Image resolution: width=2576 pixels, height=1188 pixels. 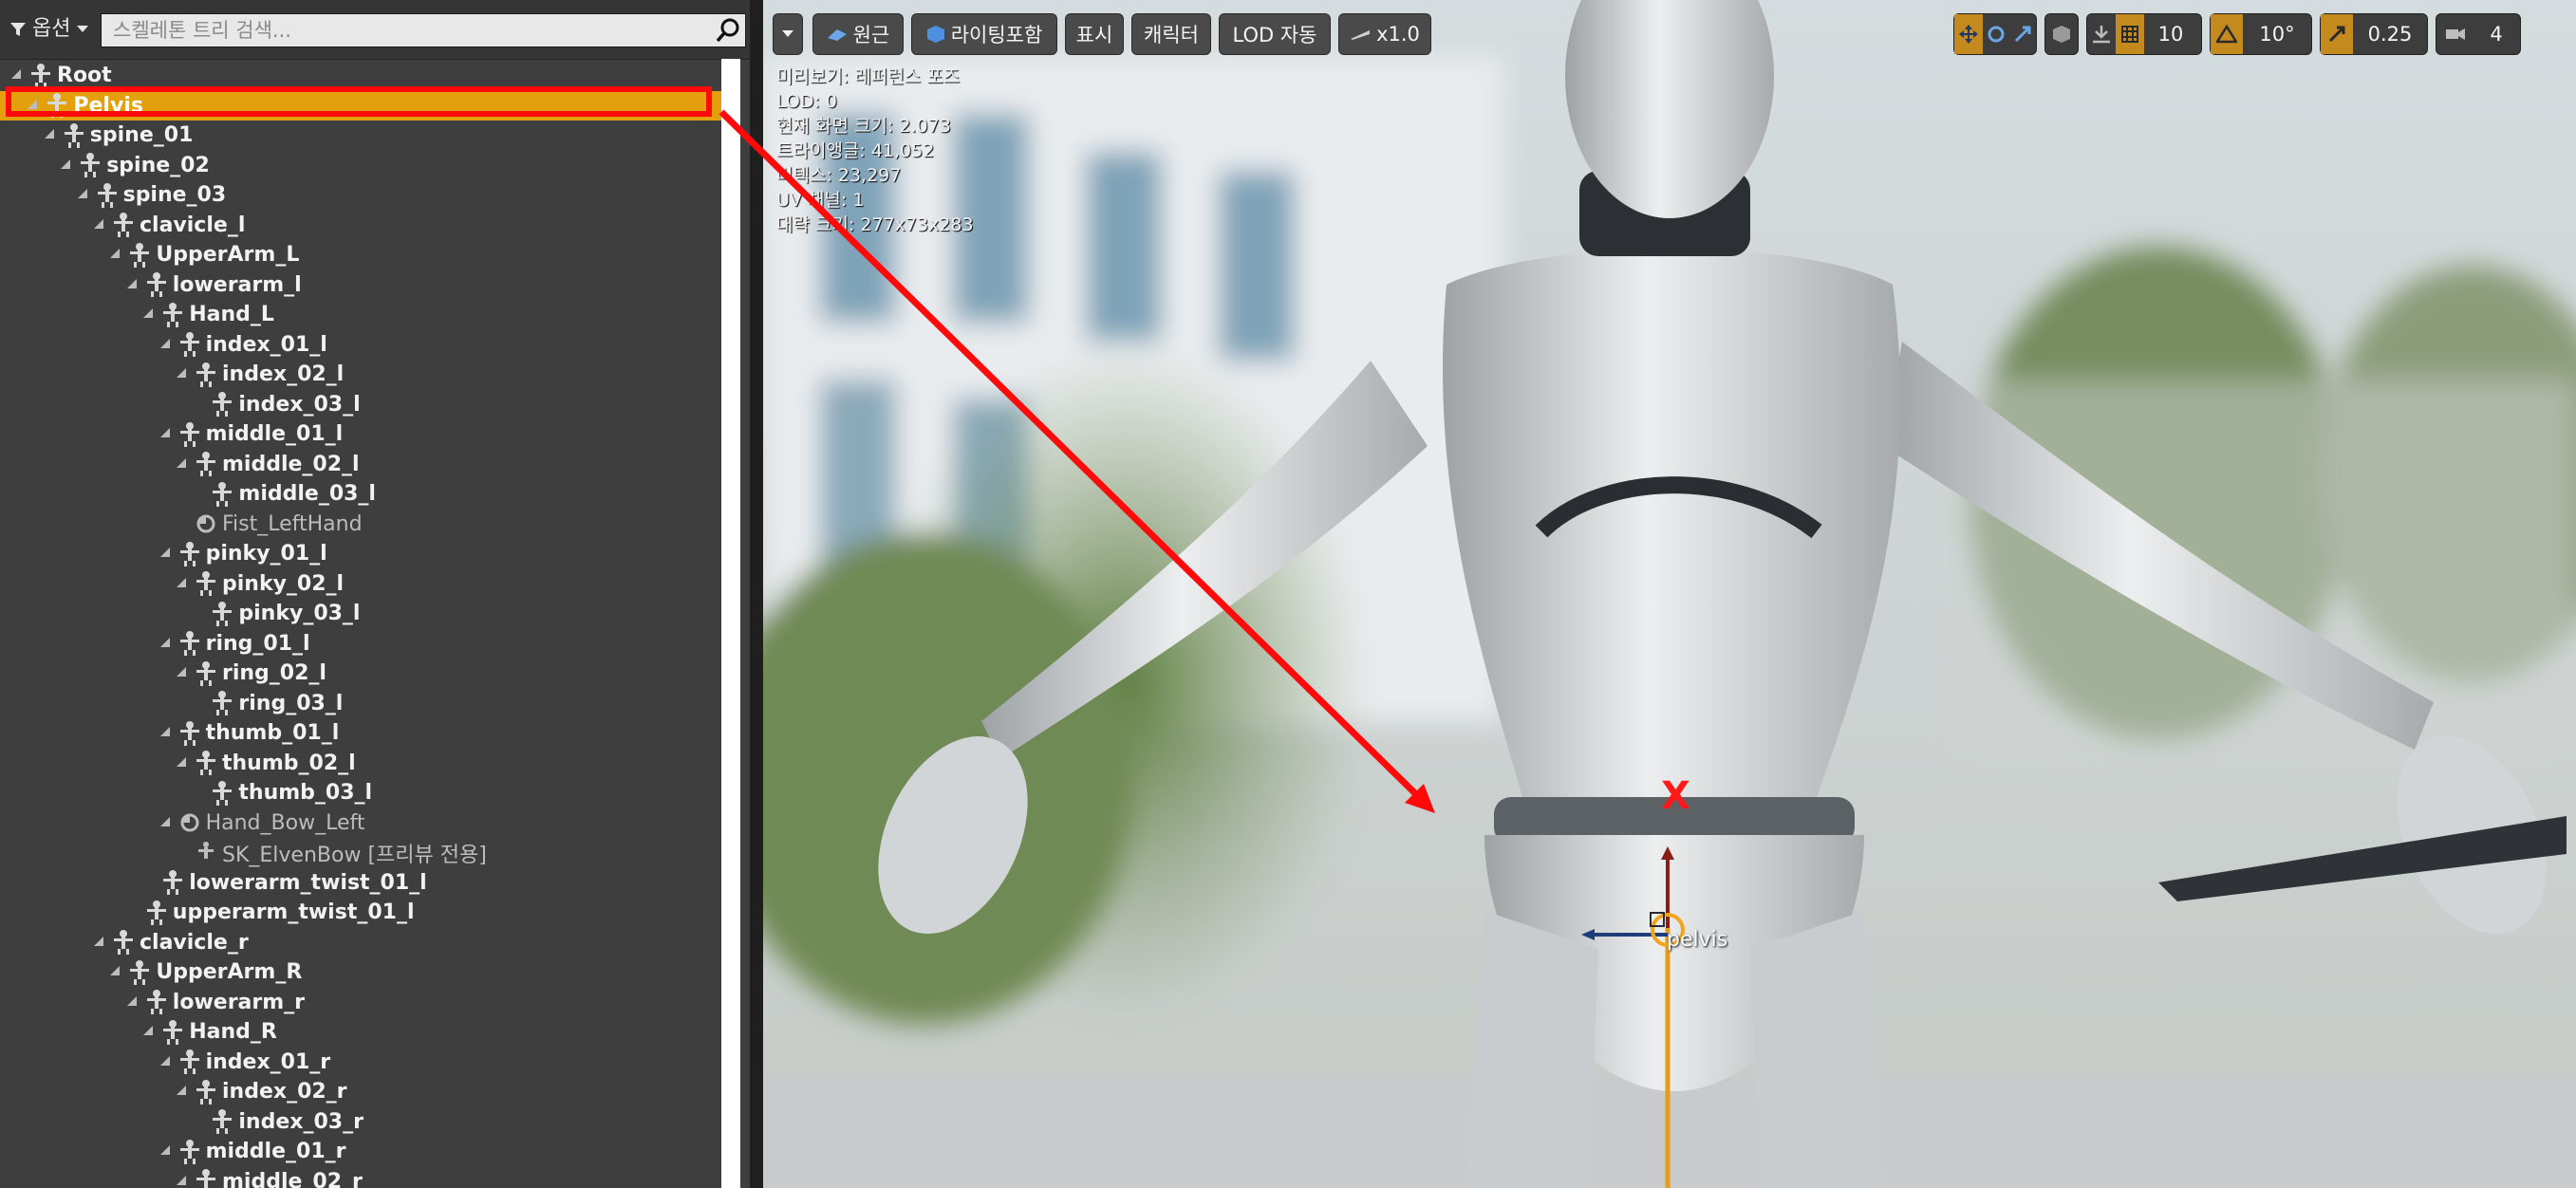 What do you see at coordinates (2170, 34) in the screenshot?
I see `grid-snap-value: 10` at bounding box center [2170, 34].